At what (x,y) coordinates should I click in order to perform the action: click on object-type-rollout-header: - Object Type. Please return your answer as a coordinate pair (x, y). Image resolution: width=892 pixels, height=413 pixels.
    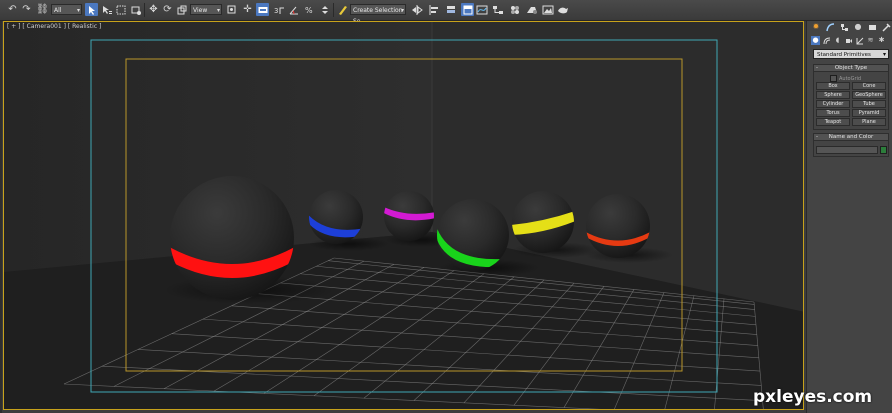
    Looking at the image, I should click on (851, 68).